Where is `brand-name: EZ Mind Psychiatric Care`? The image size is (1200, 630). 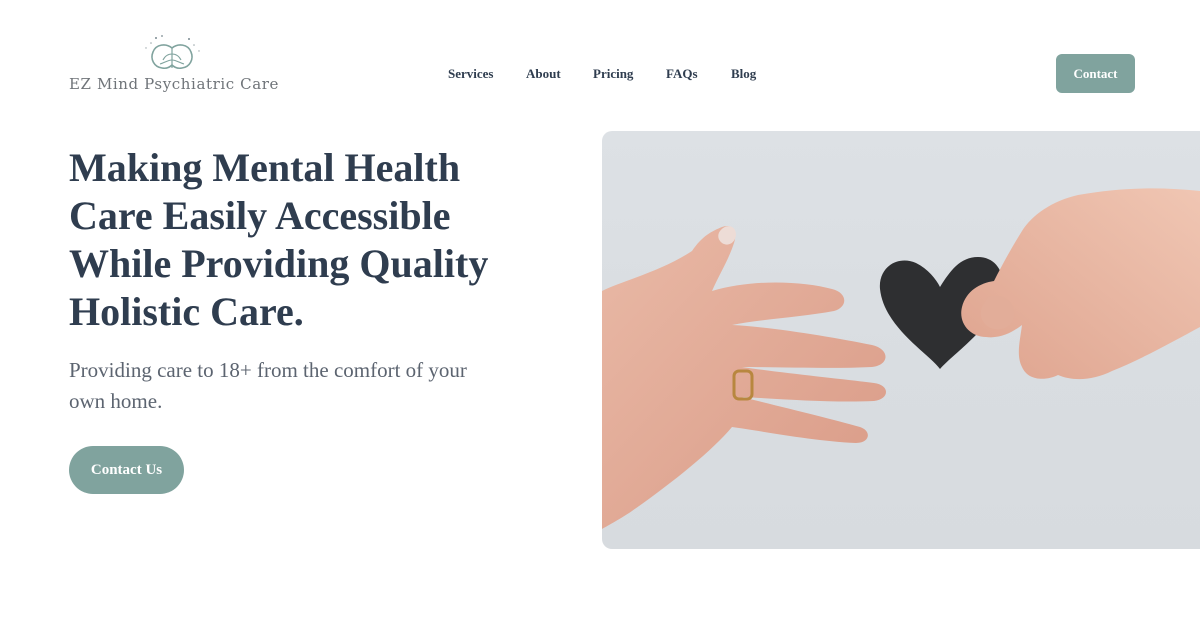 brand-name: EZ Mind Psychiatric Care is located at coordinates (174, 84).